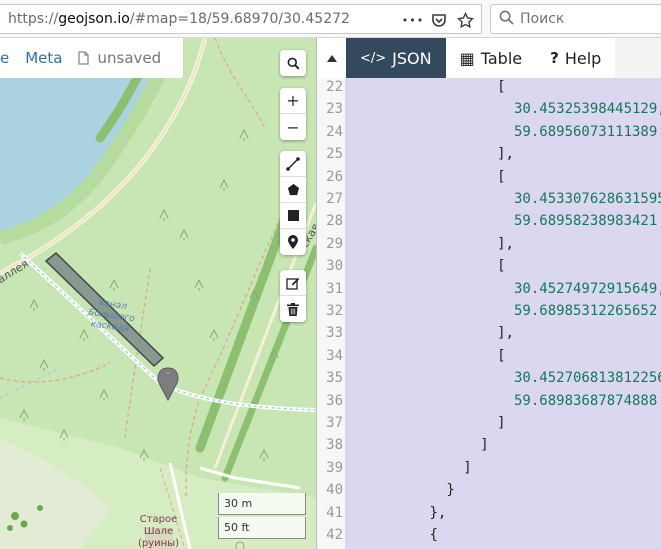 The height and width of the screenshot is (549, 661). What do you see at coordinates (489, 88) in the screenshot?
I see `code-line: 22 [` at bounding box center [489, 88].